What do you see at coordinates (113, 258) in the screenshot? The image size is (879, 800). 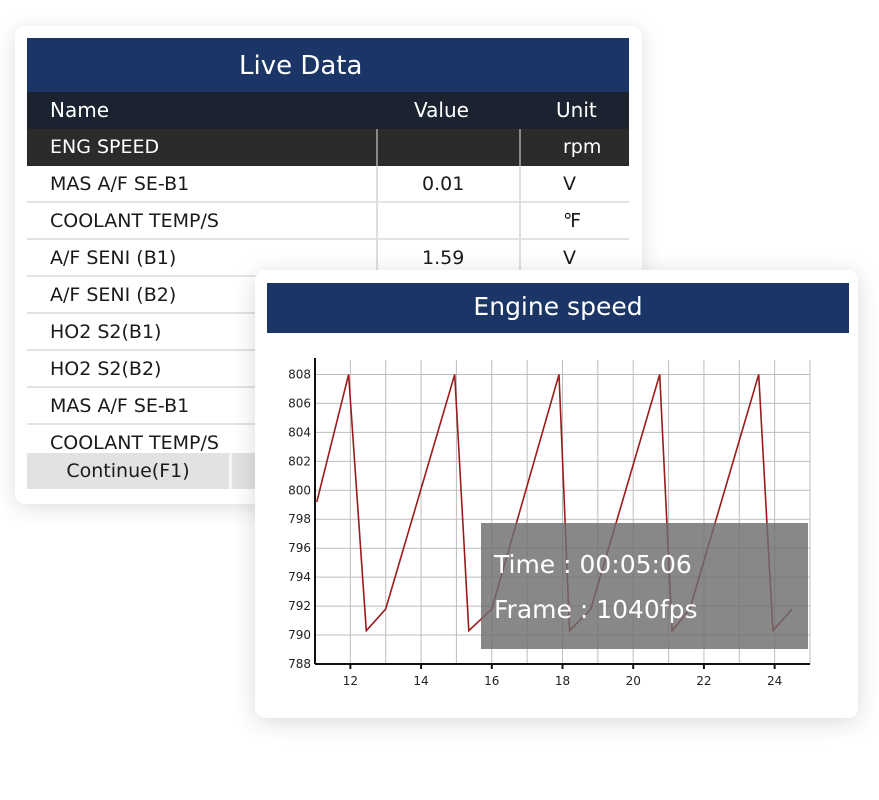 I see `row-name: A/F SENI (B1)` at bounding box center [113, 258].